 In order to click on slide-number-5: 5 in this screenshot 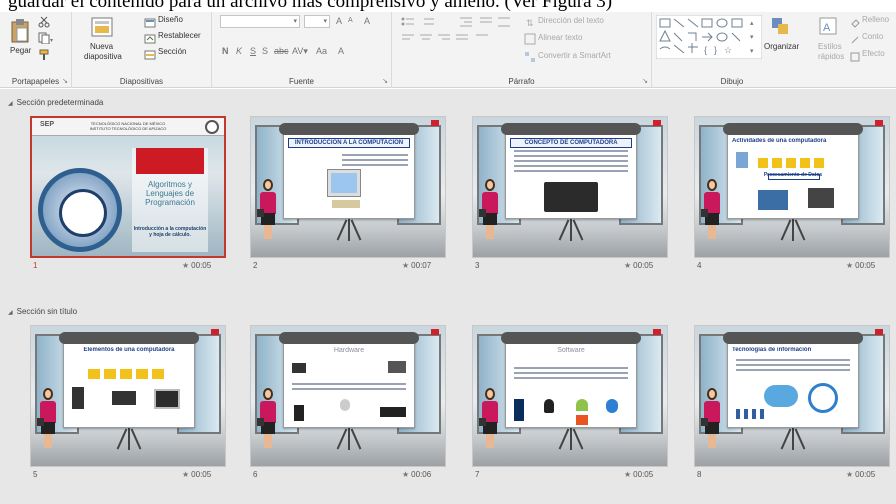, I will do `click(35, 474)`.